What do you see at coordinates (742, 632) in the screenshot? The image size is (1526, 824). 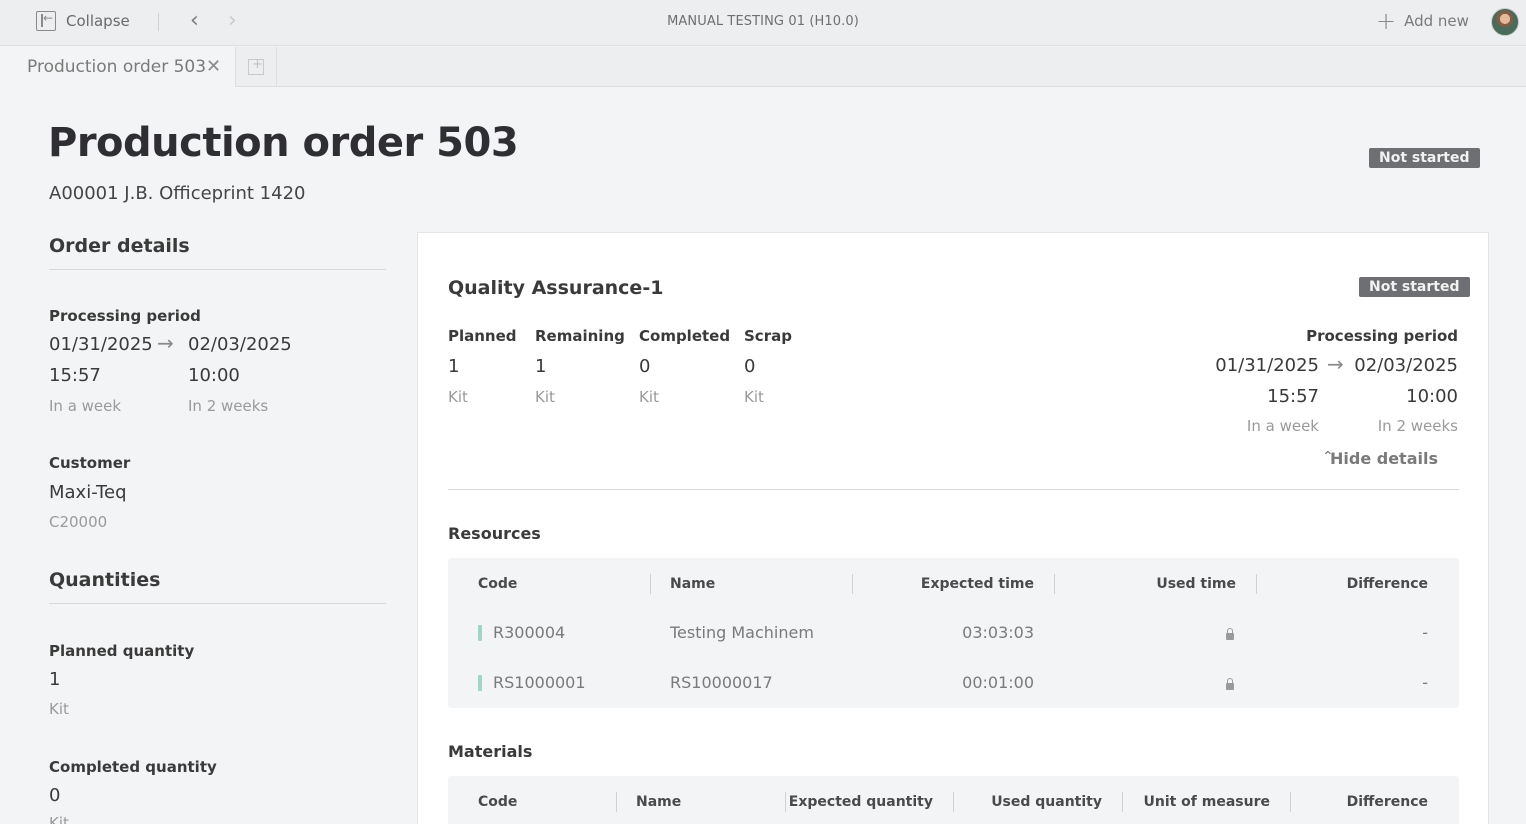 I see `resource-name: Testing Machinem` at bounding box center [742, 632].